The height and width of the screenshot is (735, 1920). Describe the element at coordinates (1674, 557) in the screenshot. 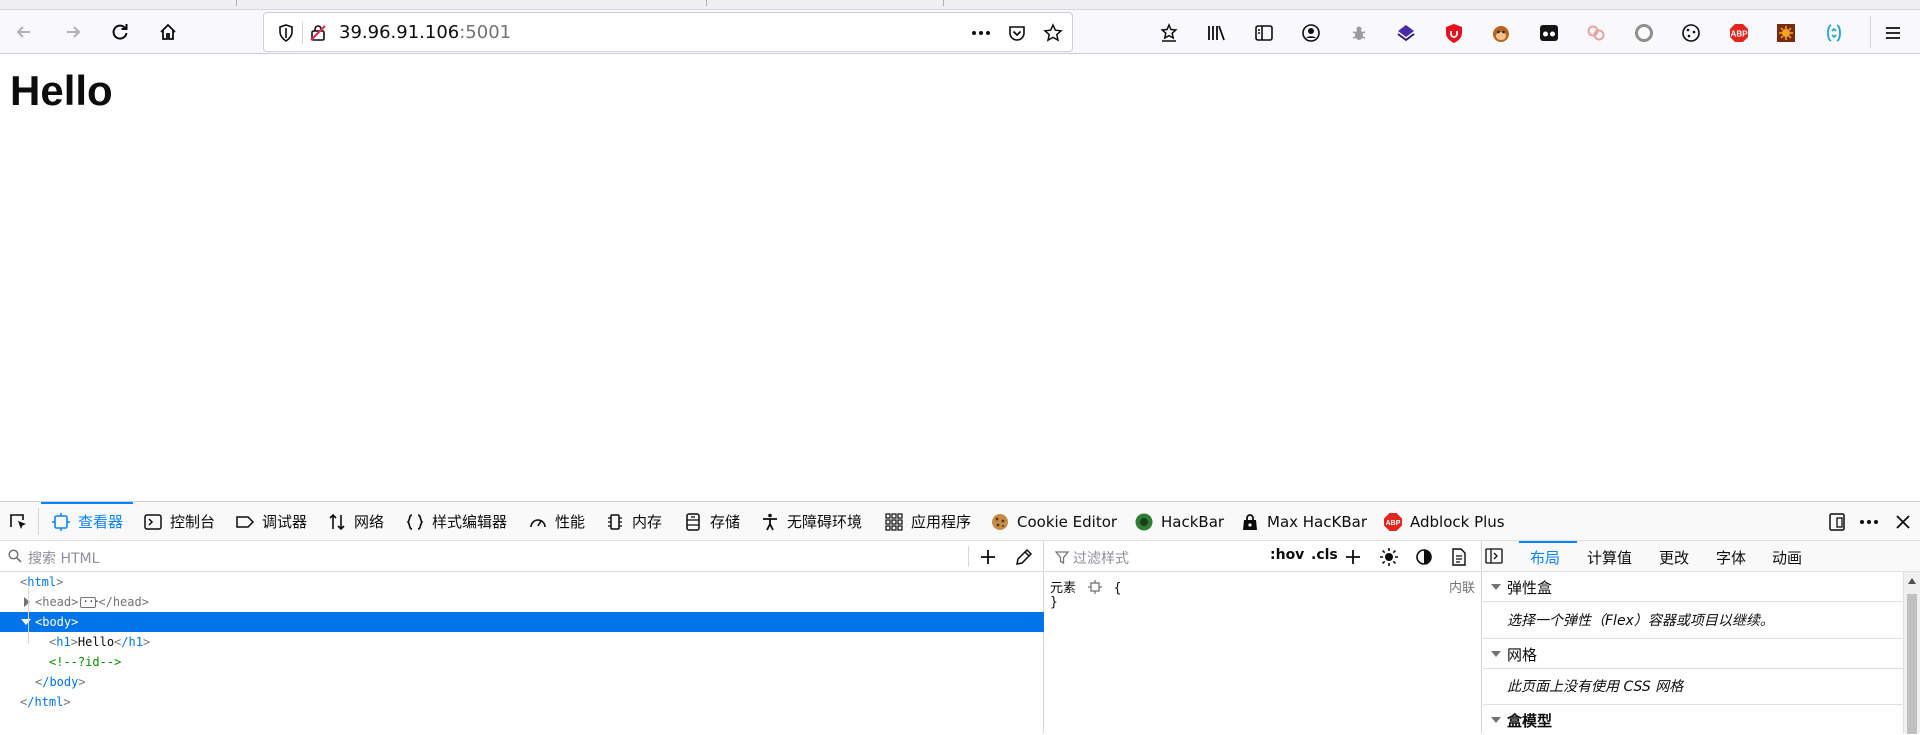

I see `tab-changes: 更改` at that location.